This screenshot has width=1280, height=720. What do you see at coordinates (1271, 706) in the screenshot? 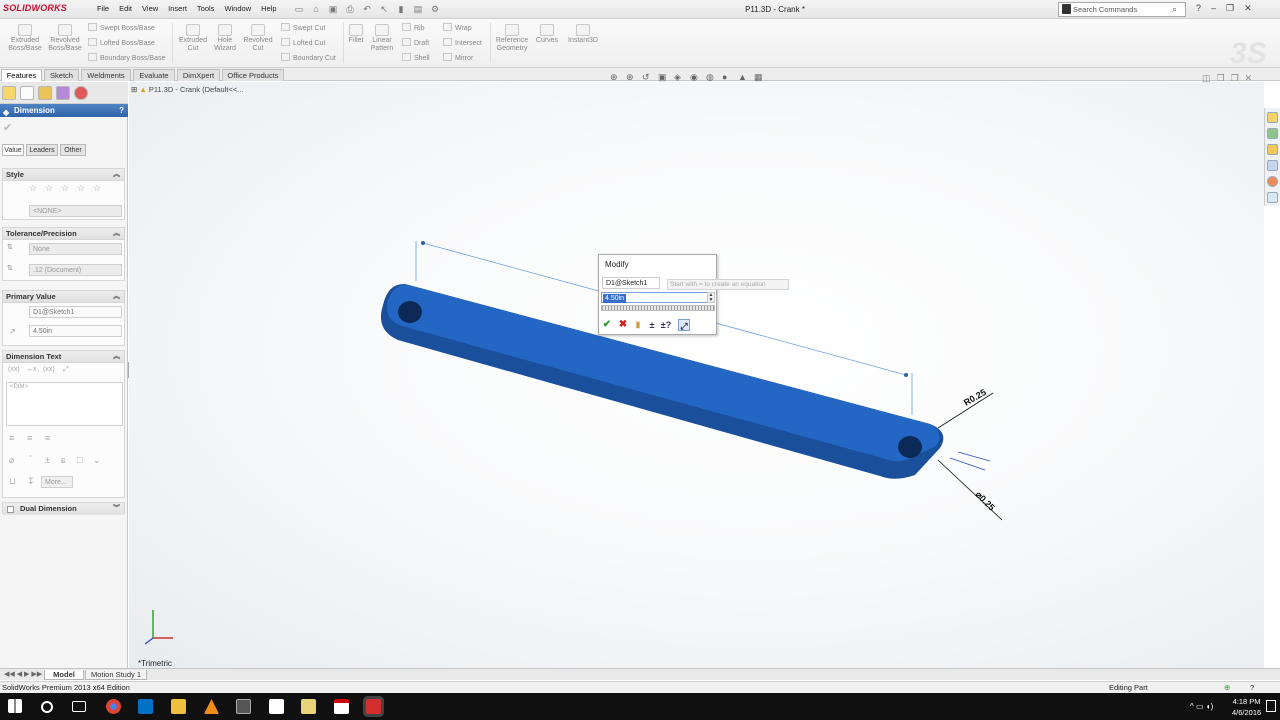
I see `notifications-icon` at bounding box center [1271, 706].